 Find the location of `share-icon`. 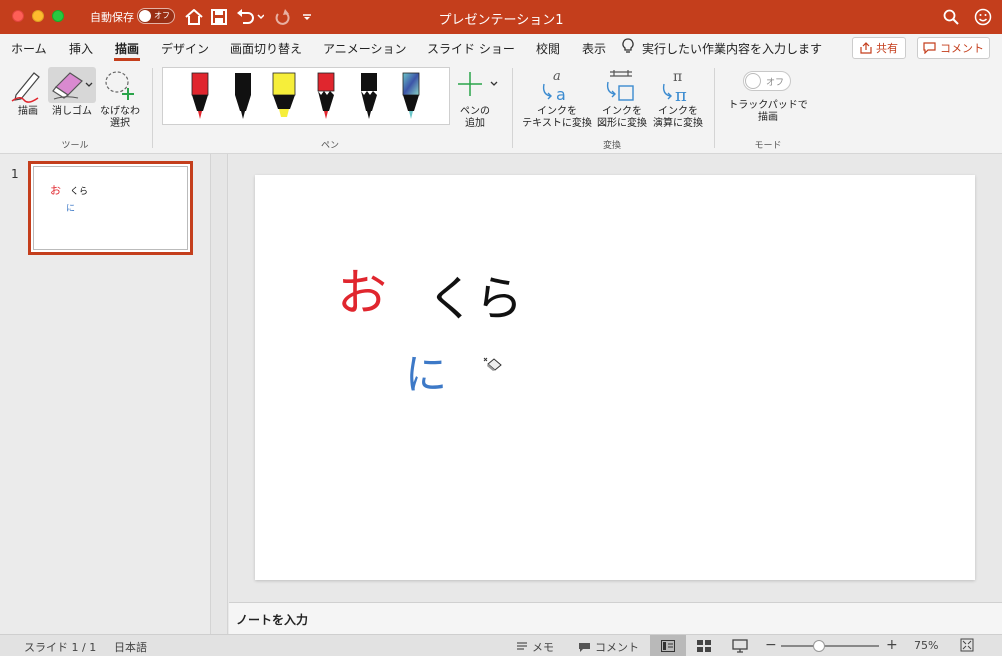

share-icon is located at coordinates (866, 48).